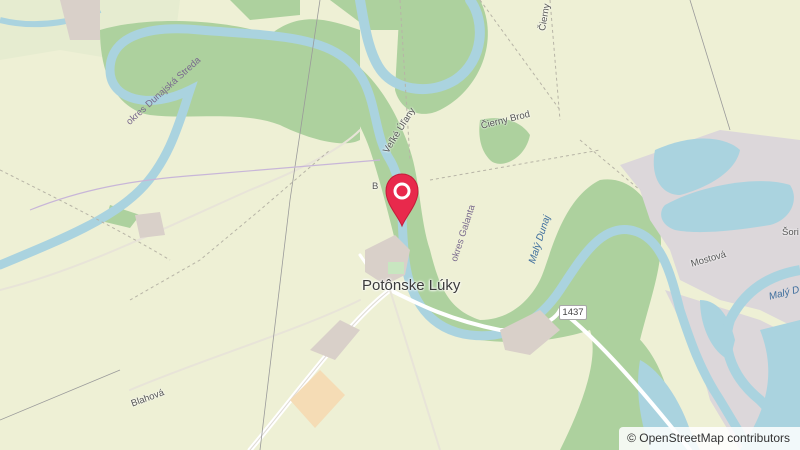 The image size is (800, 450). Describe the element at coordinates (709, 438) in the screenshot. I see `map-attribution: © OpenStreetMap contributors` at that location.